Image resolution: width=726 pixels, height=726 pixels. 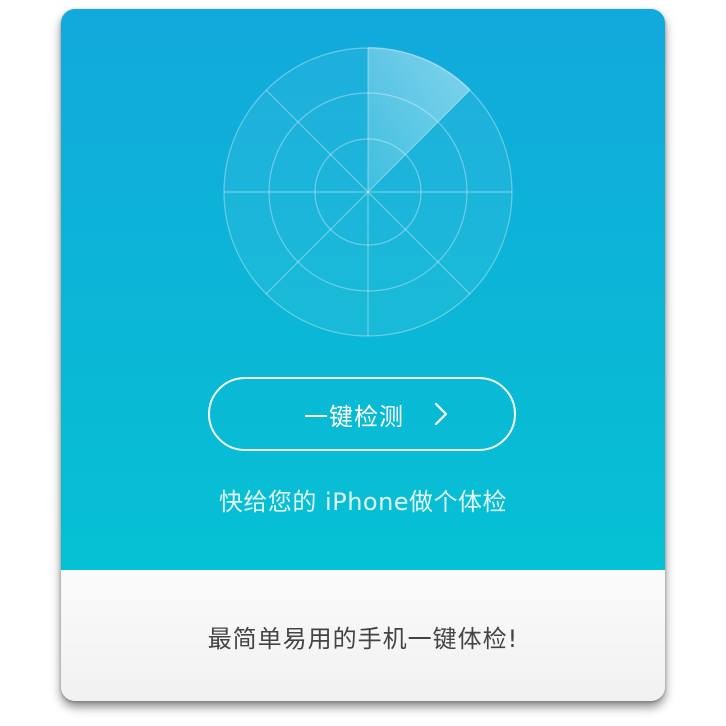 What do you see at coordinates (363, 639) in the screenshot?
I see `footer-slogan: 最简单易用的手机一键体检!` at bounding box center [363, 639].